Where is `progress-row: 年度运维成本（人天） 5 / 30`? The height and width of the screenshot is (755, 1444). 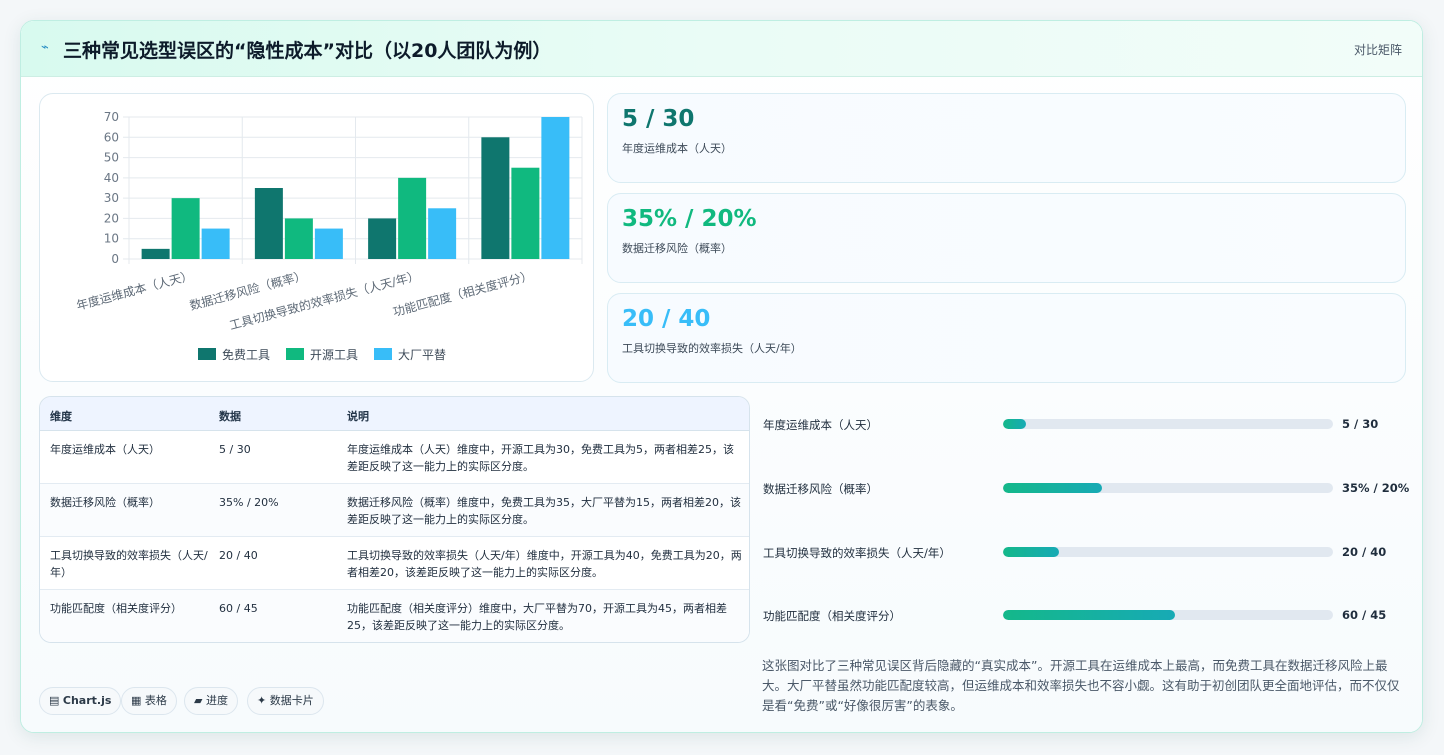 progress-row: 年度运维成本（人天） 5 / 30 is located at coordinates (1086, 424).